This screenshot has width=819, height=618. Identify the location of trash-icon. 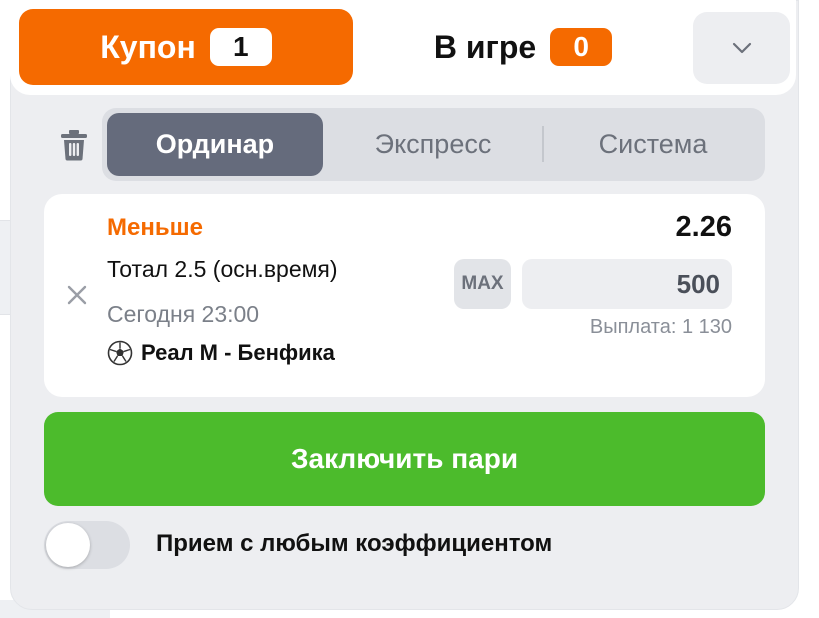
(74, 145).